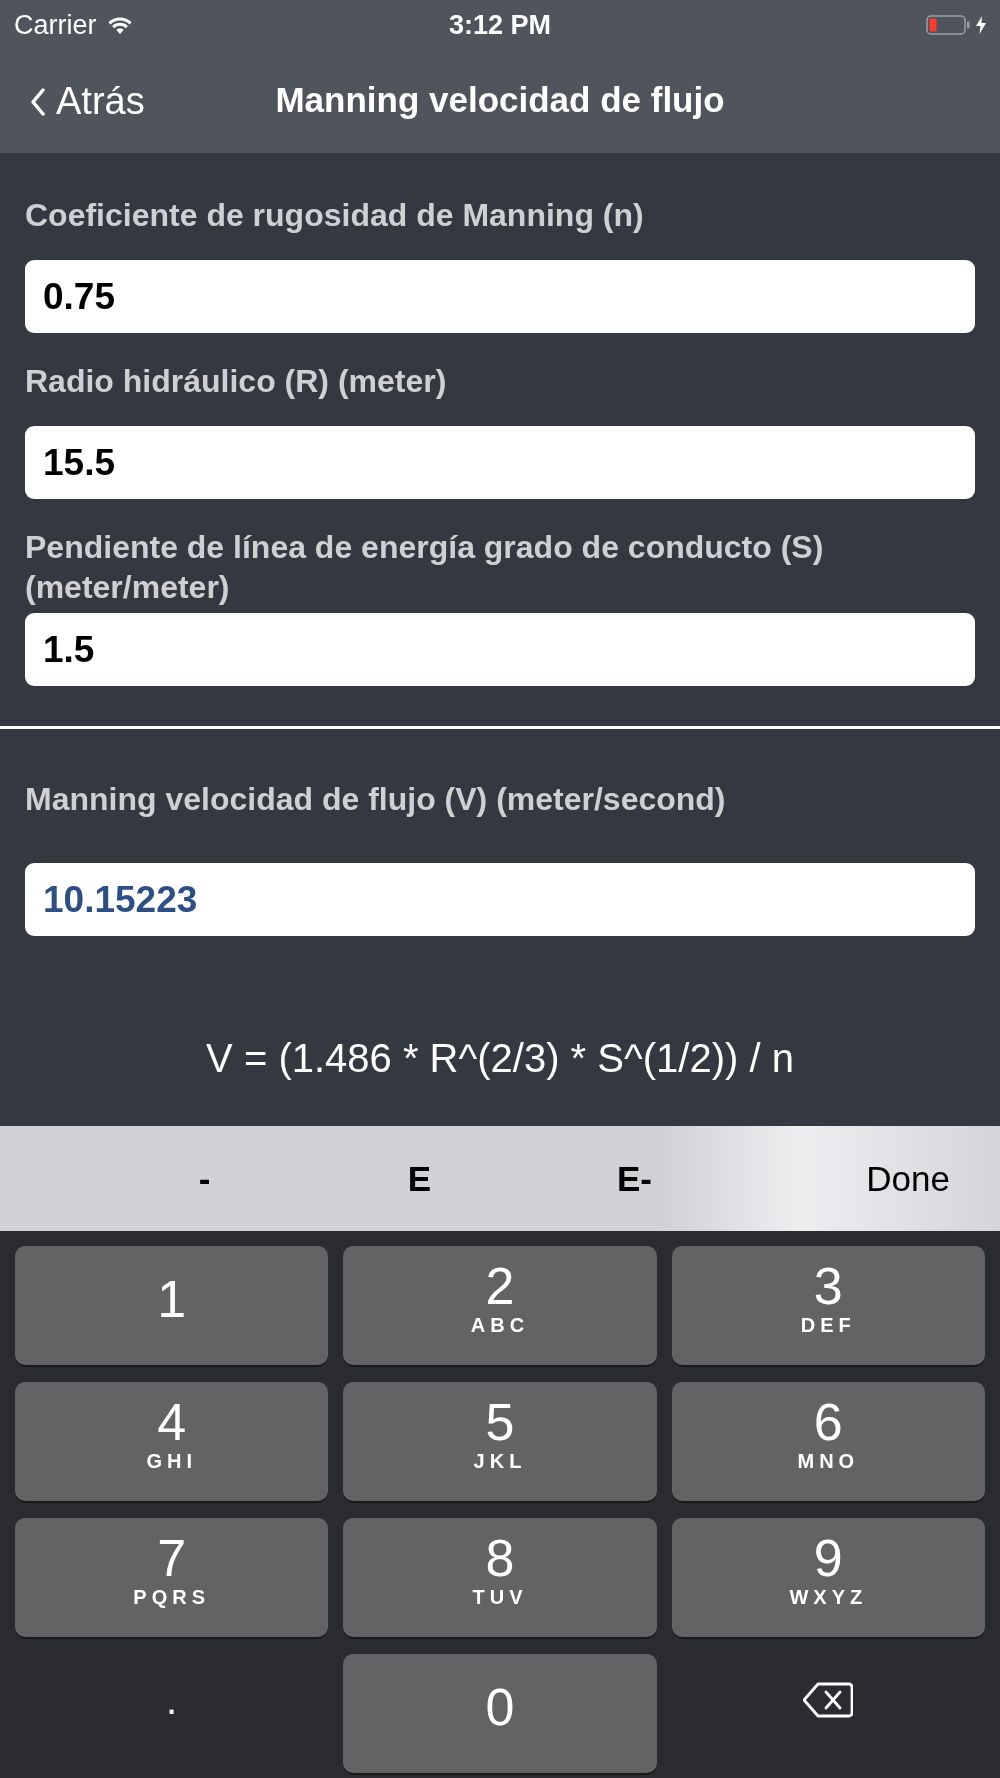 This screenshot has height=1778, width=1000. I want to click on keypad-key: 2 ABC, so click(500, 1305).